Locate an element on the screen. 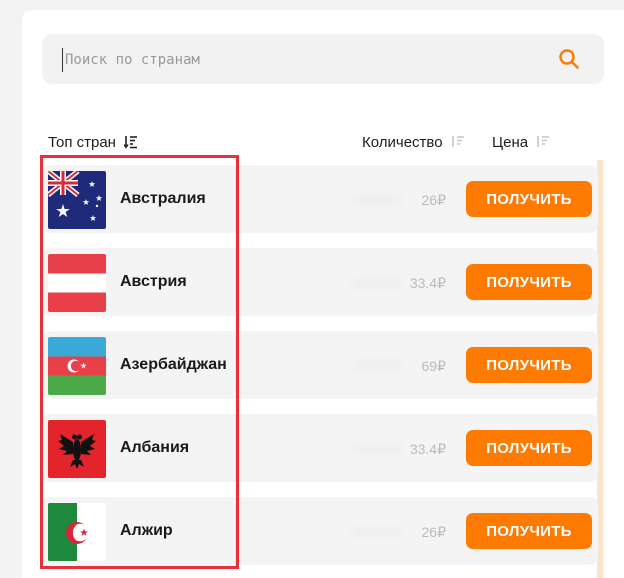  country-column-header: Топ стран is located at coordinates (93, 142).